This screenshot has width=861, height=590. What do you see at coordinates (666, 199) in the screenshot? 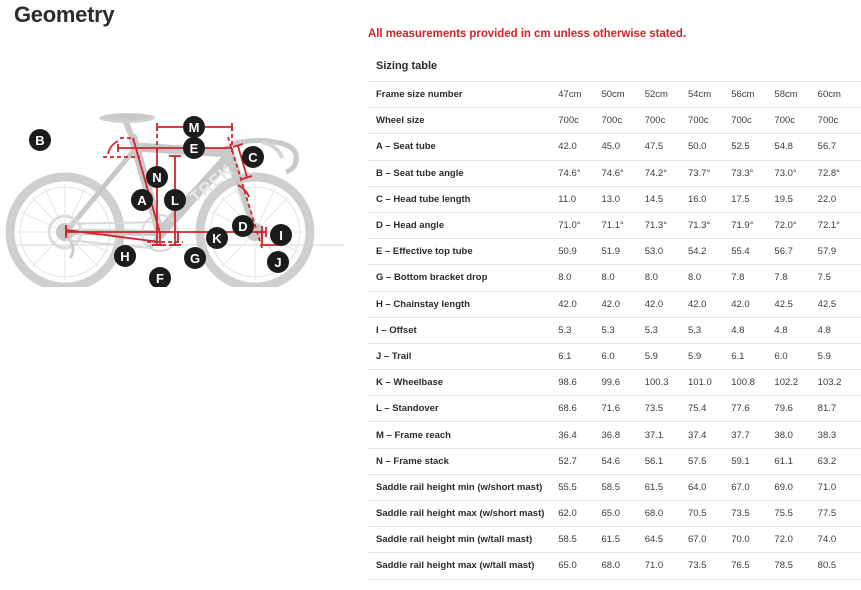
I see `table-cell: 14.5` at bounding box center [666, 199].